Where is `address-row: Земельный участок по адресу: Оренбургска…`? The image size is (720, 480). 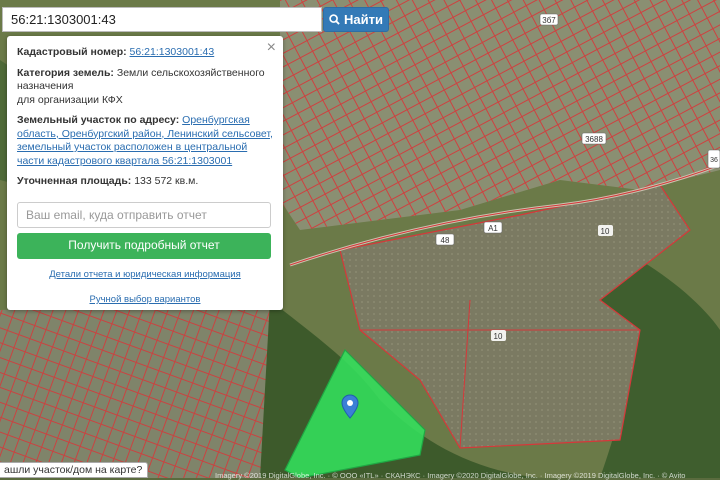
address-row: Земельный участок по адресу: Оренбургска… is located at coordinates (145, 141).